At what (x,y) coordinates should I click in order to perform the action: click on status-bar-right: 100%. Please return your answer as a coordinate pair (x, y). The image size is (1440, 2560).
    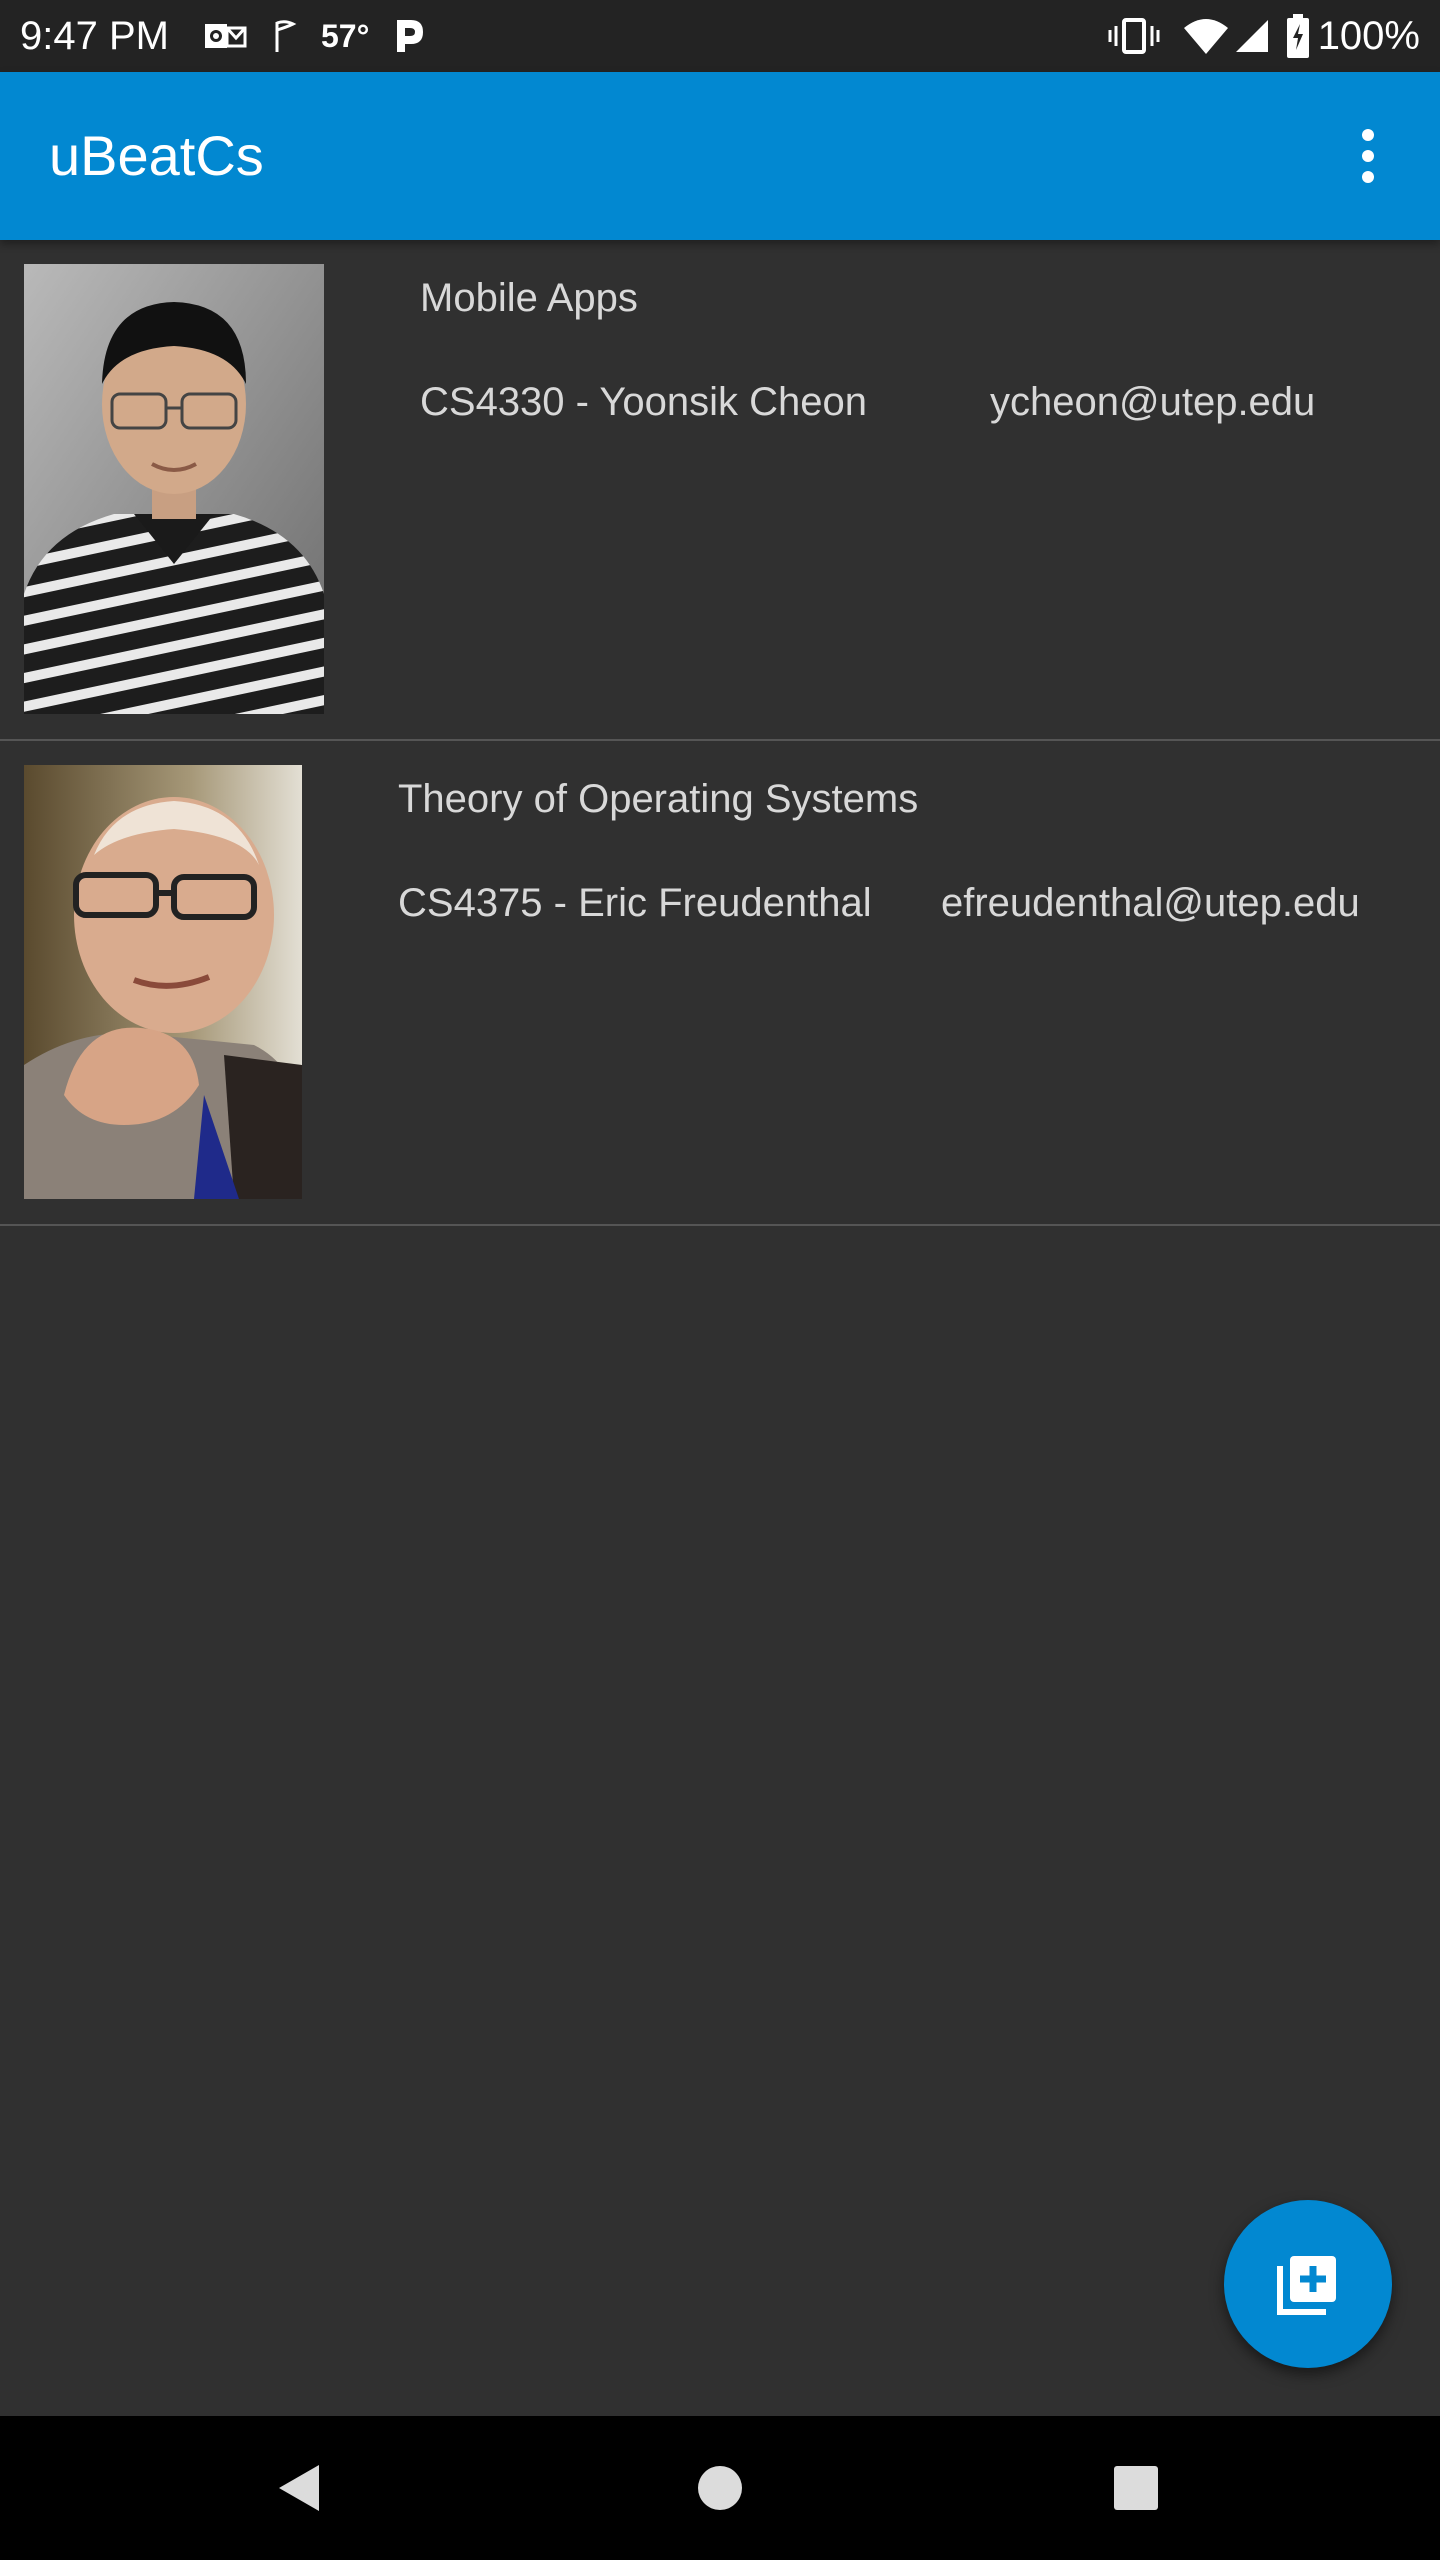
    Looking at the image, I should click on (1264, 36).